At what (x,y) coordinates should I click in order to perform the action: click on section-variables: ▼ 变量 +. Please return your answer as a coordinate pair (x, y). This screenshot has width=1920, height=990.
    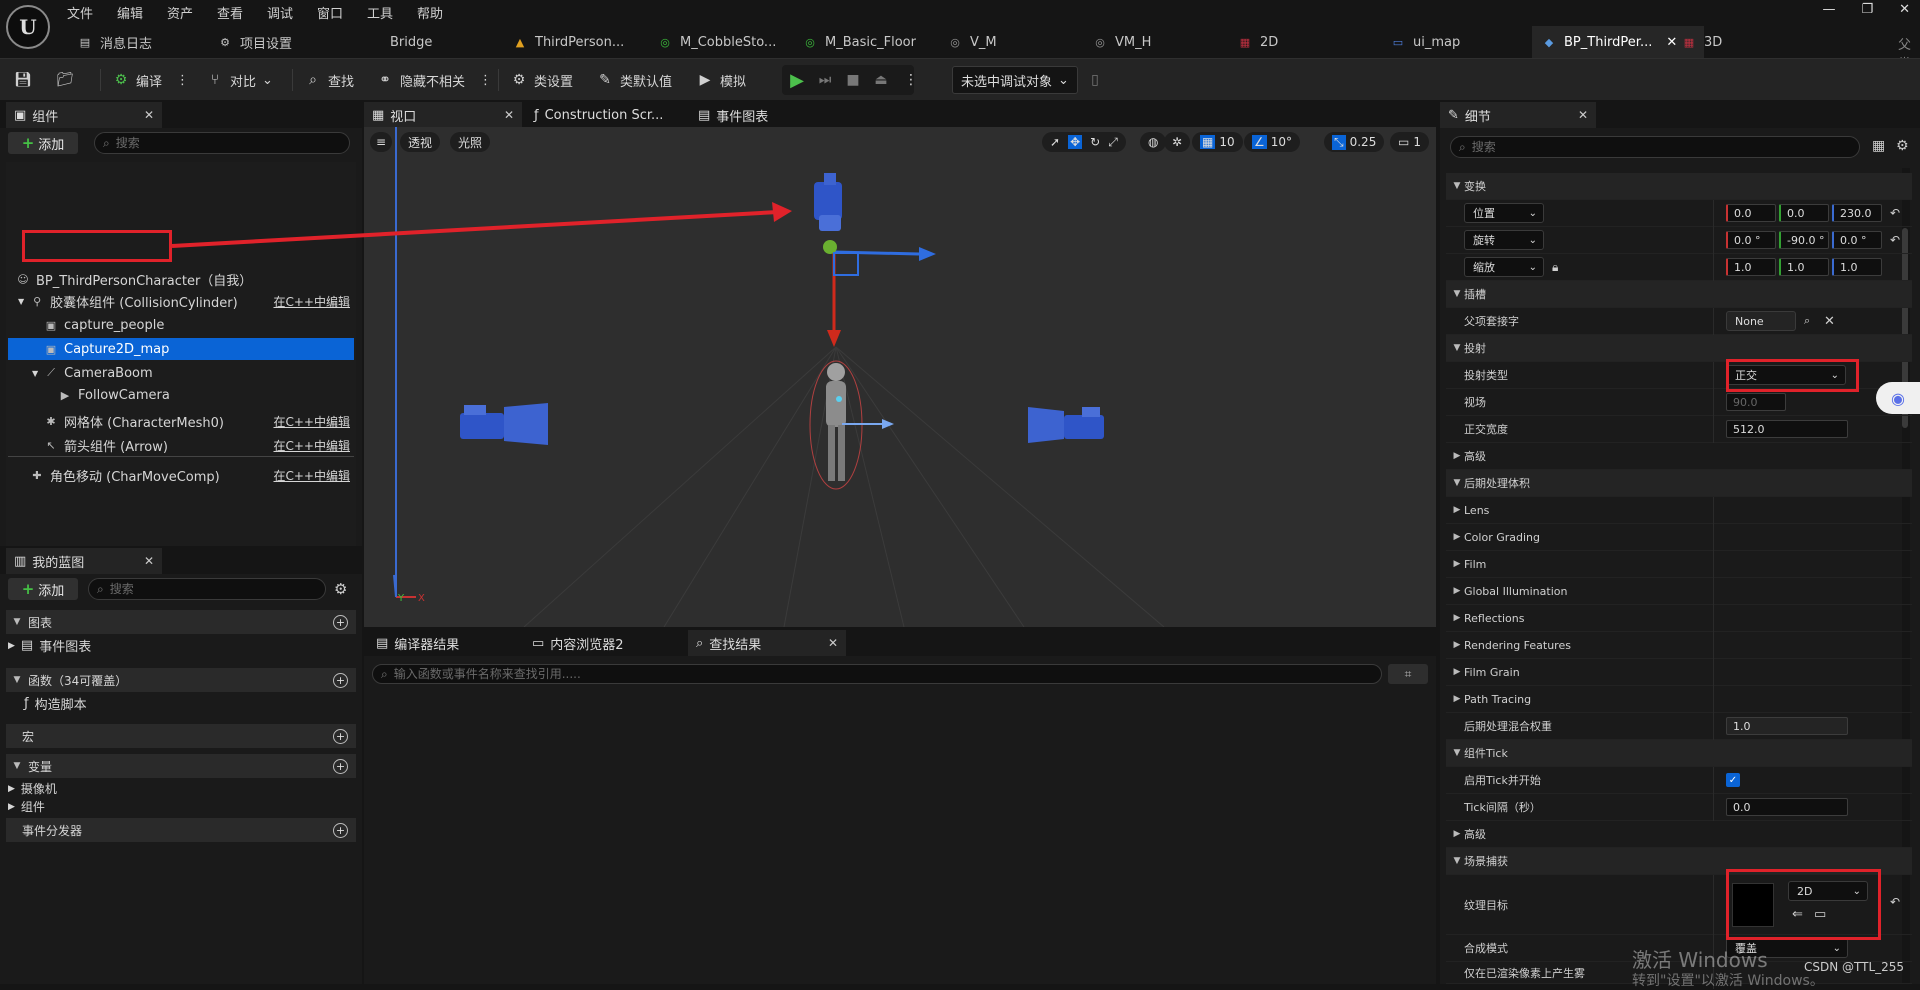
    Looking at the image, I should click on (181, 766).